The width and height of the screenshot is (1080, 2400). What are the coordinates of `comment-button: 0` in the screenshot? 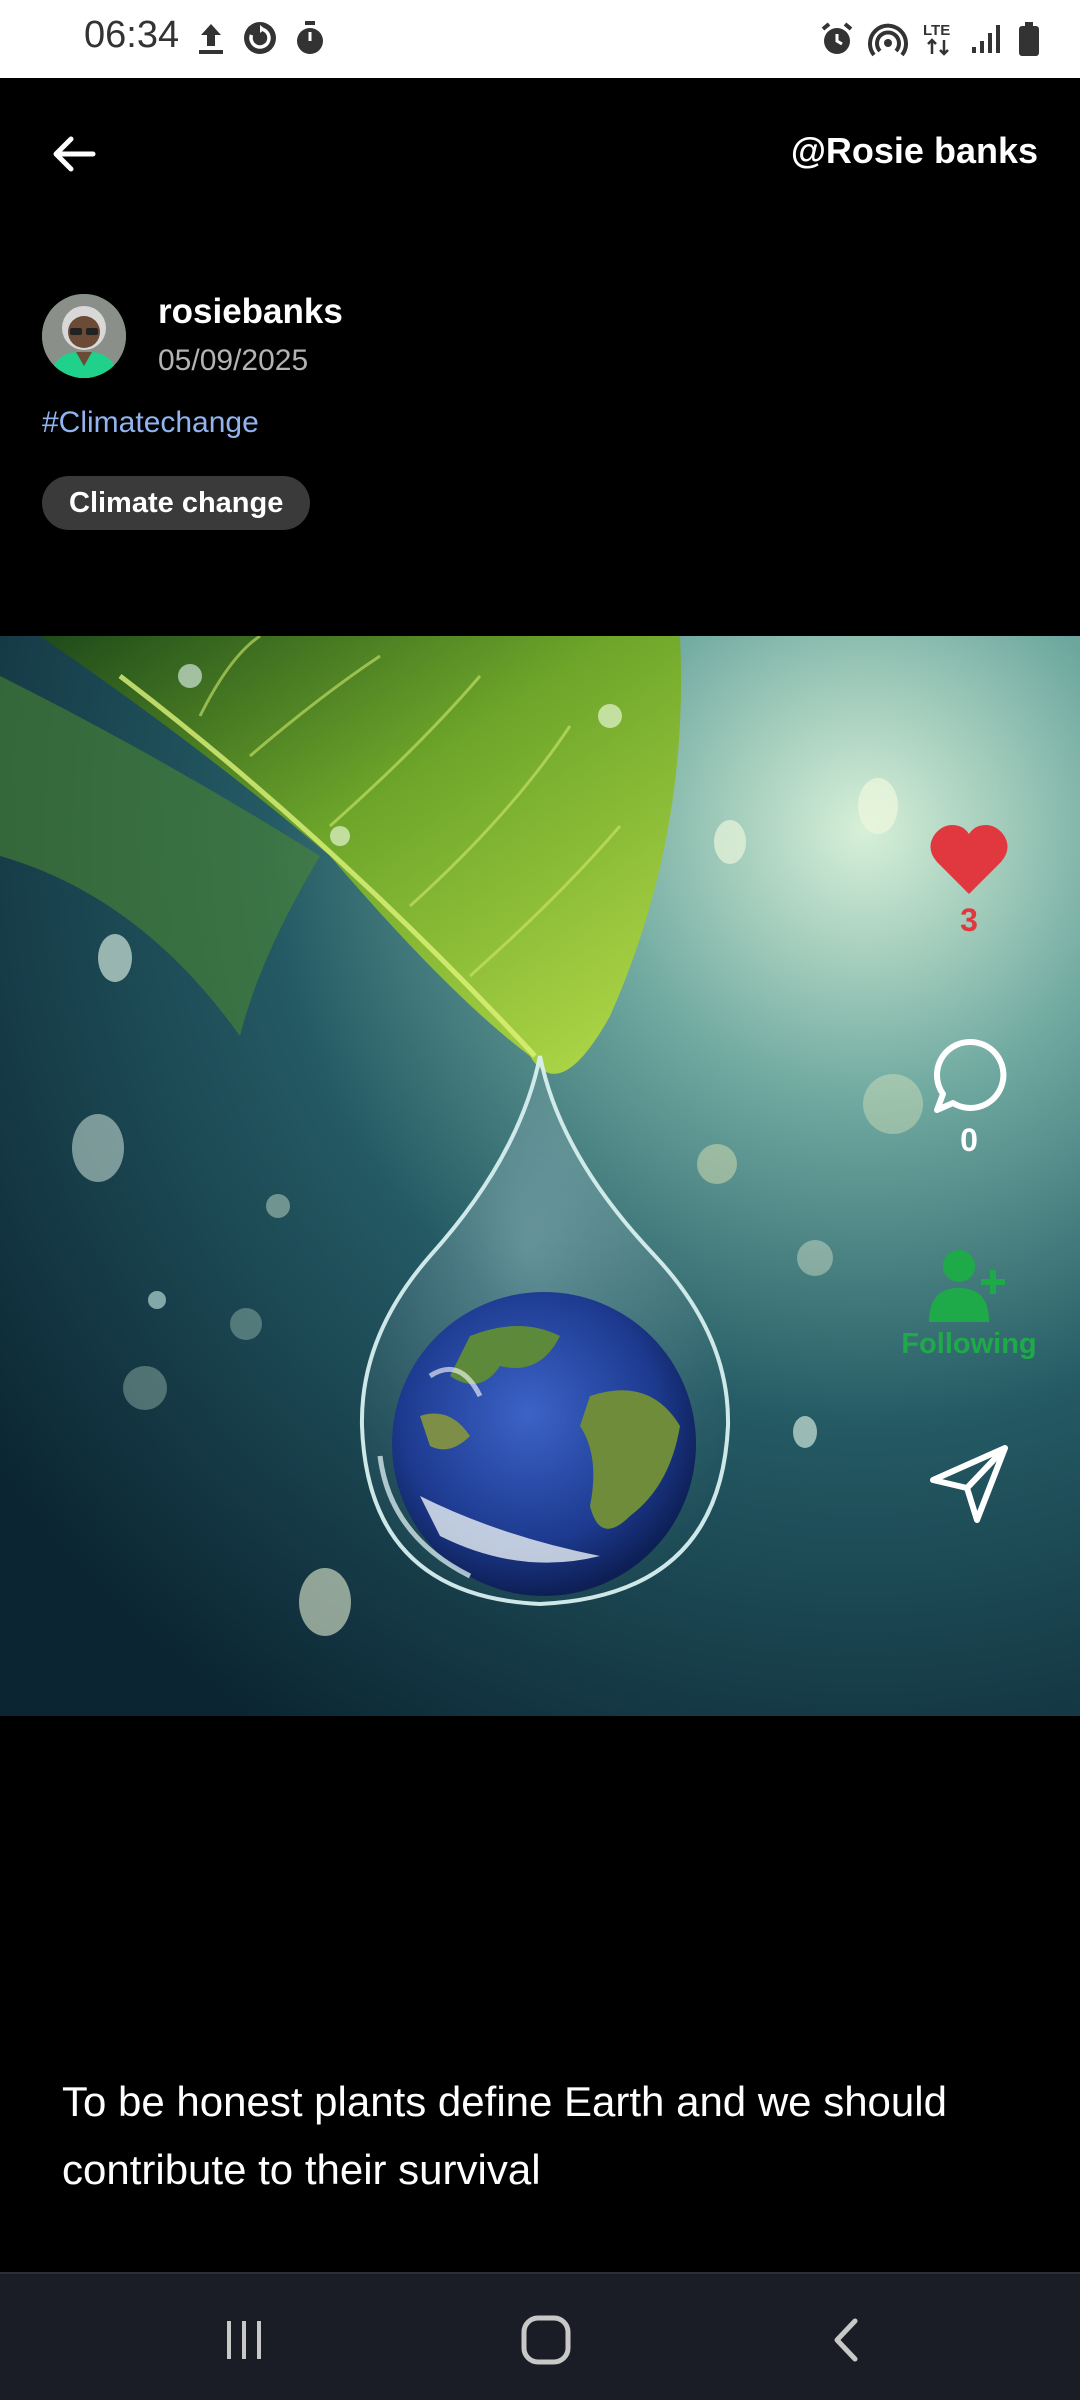 It's located at (969, 1097).